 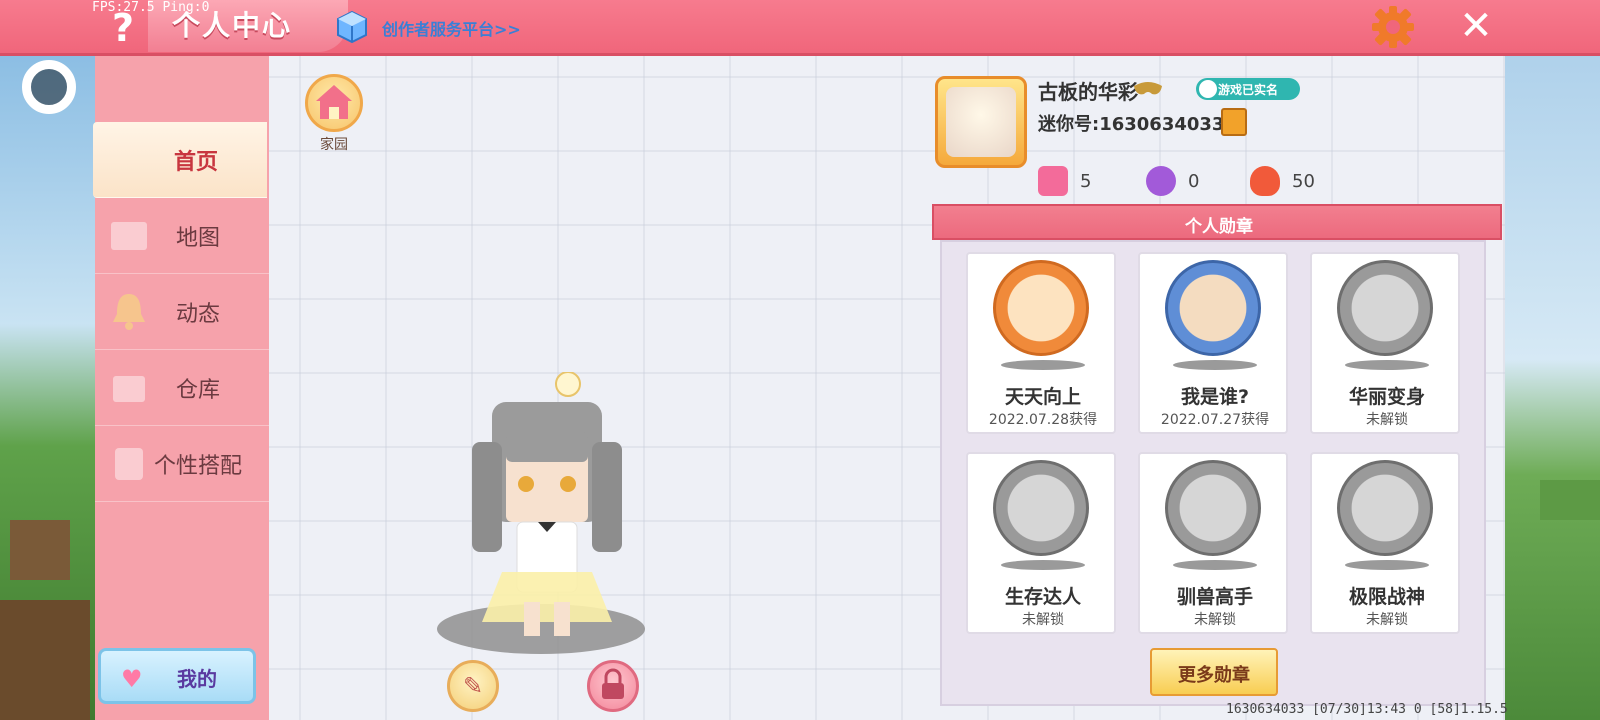 What do you see at coordinates (1041, 508) in the screenshot?
I see `campfire-icon` at bounding box center [1041, 508].